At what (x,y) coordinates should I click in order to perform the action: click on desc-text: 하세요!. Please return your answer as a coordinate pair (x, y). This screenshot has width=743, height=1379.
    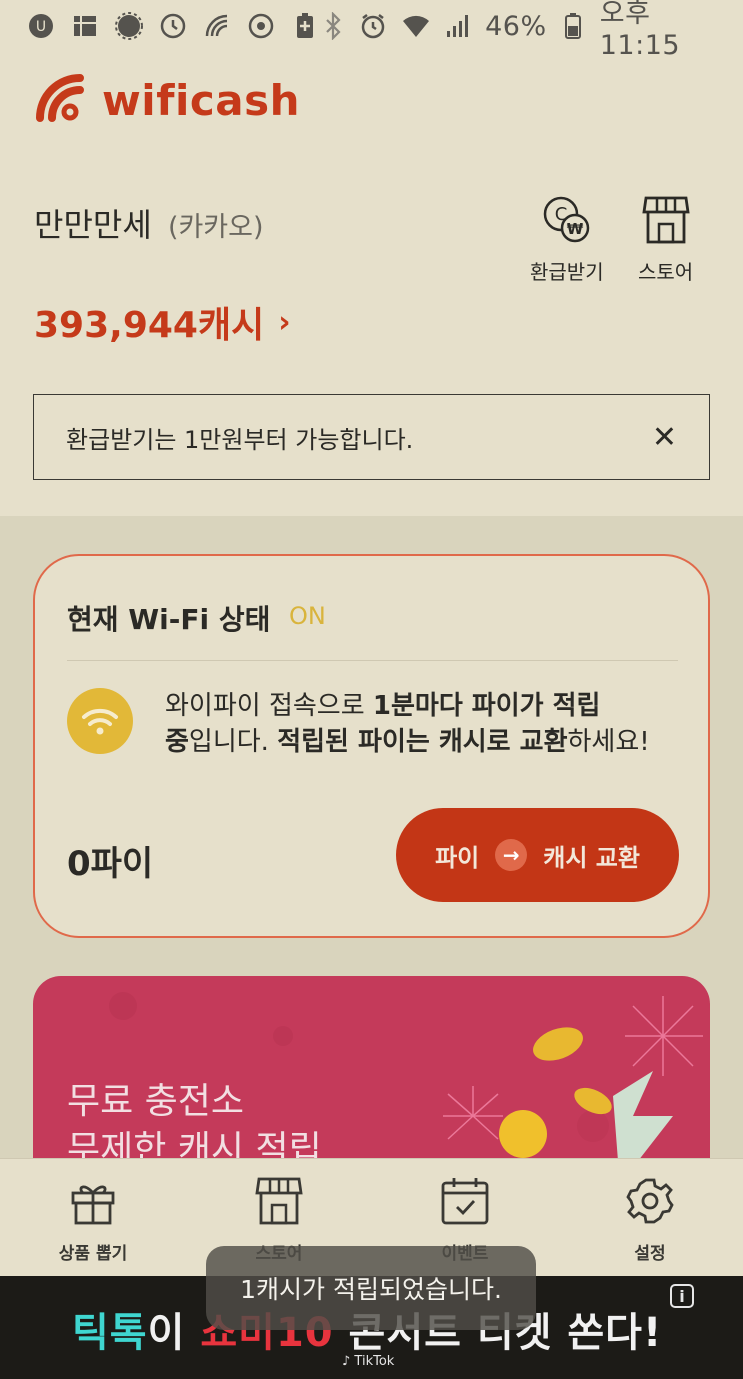
    Looking at the image, I should click on (608, 742).